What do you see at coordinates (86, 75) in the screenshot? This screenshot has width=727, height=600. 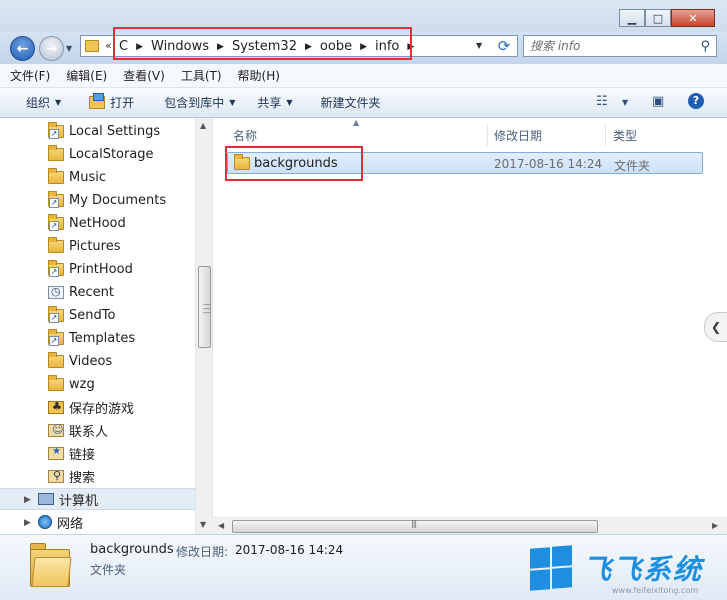 I see `menu-edit: 编辑(E)` at bounding box center [86, 75].